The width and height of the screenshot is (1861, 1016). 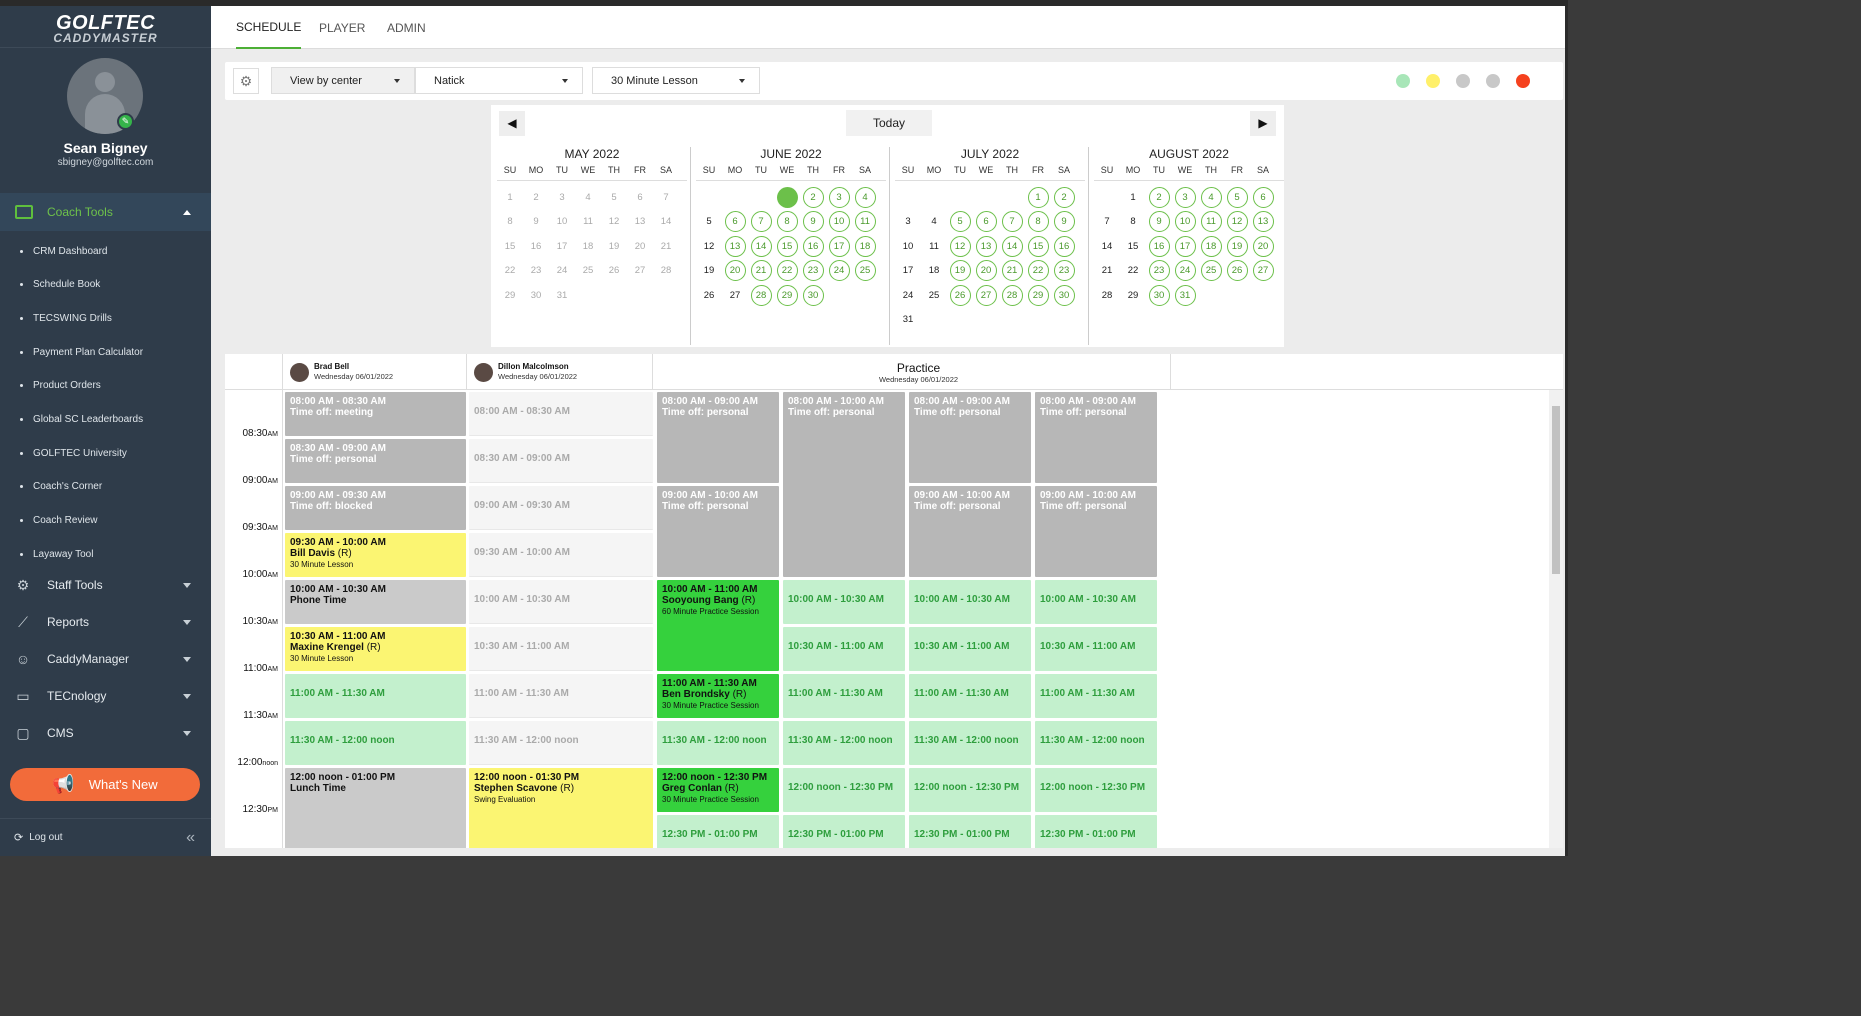 I want to click on appointment-slot: 08:00 AM - 10:00 AM Time off: personal, so click(x=844, y=484).